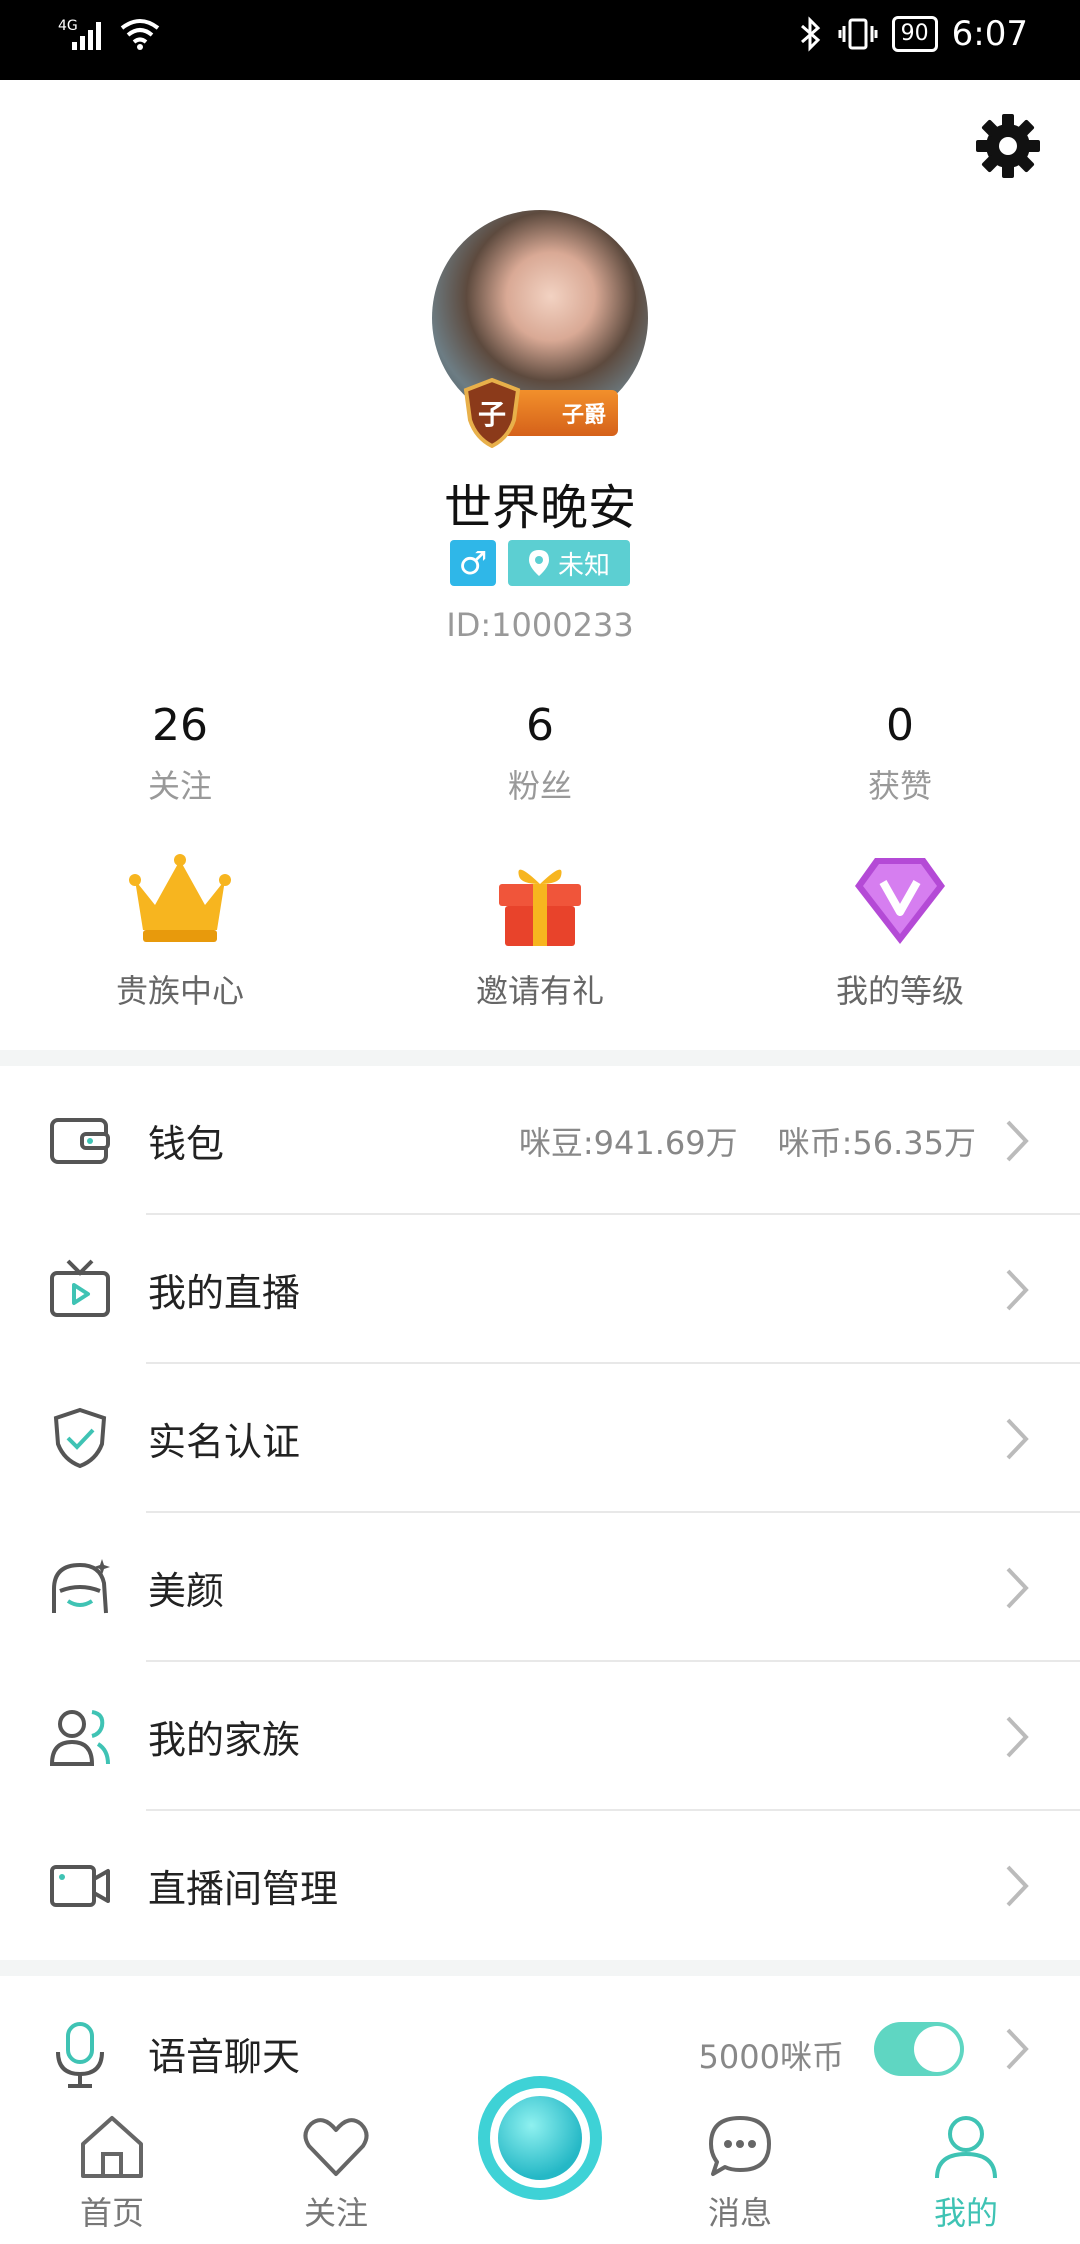 The image size is (1080, 2244). What do you see at coordinates (79, 1738) in the screenshot?
I see `family-icon` at bounding box center [79, 1738].